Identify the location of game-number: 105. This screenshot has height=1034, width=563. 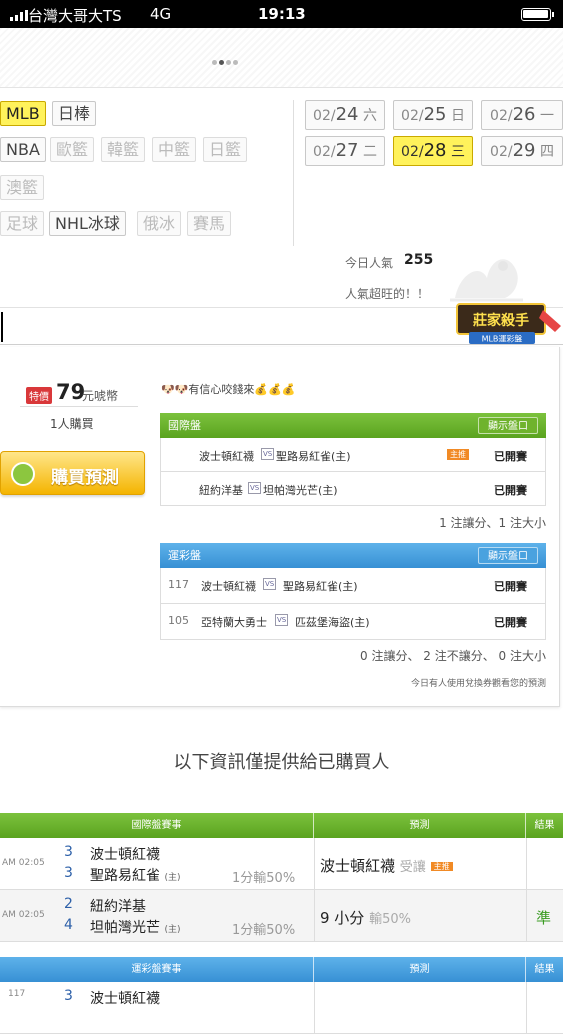
(178, 620).